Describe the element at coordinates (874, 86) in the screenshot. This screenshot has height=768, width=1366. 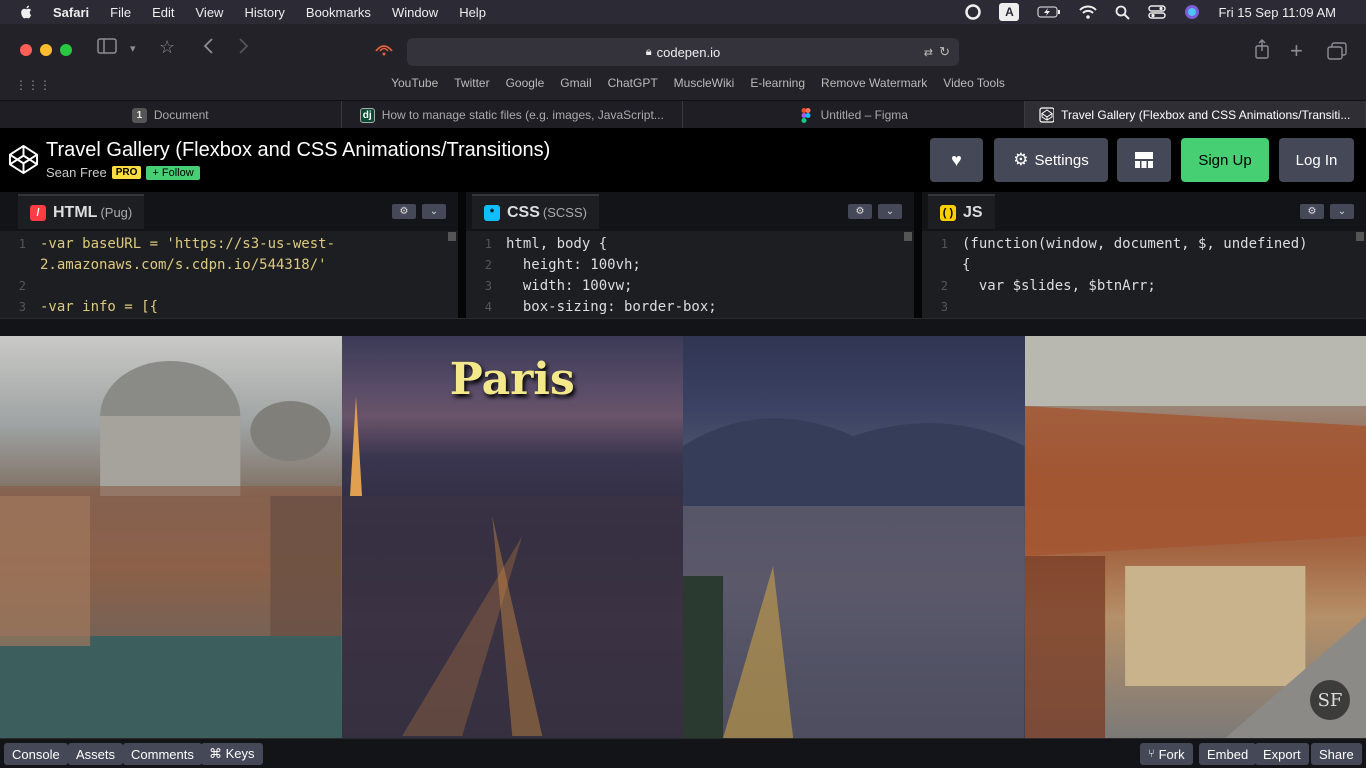
I see `favorite-remove-watermark: Remove Watermark` at that location.